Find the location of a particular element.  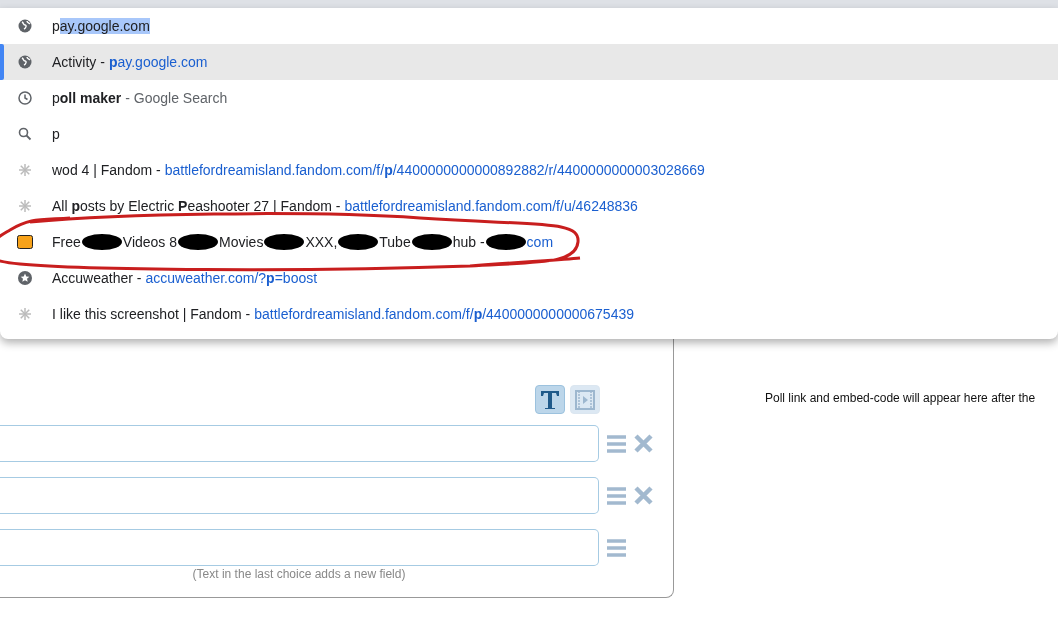

suggestion-item: I like this screenshot | Fandom - battlefordreamisland.fandom.com/f/p/4400000000000675439 is located at coordinates (529, 314).